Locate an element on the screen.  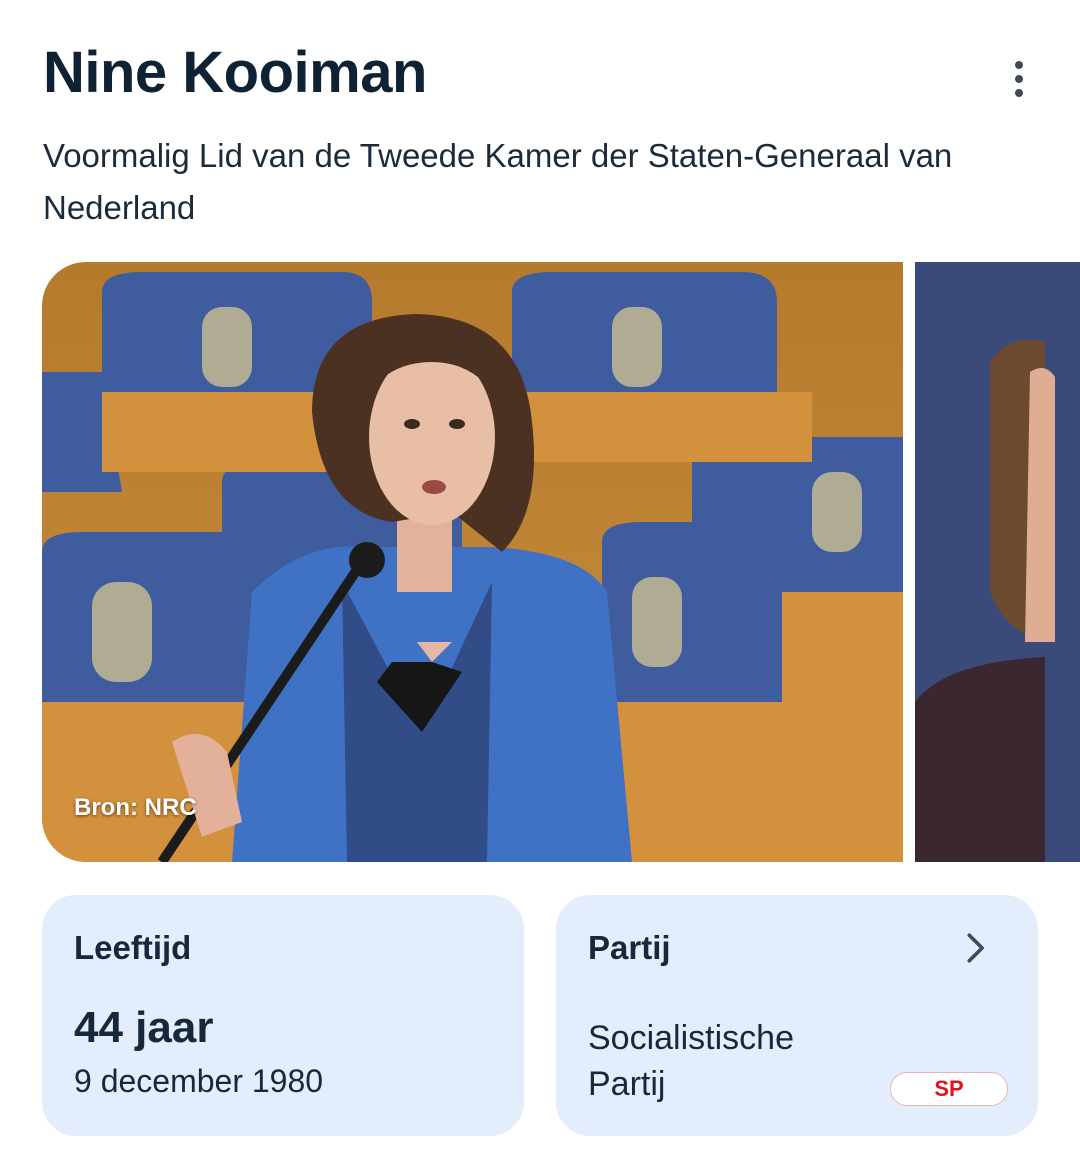
party-logo: SP is located at coordinates (949, 1089).